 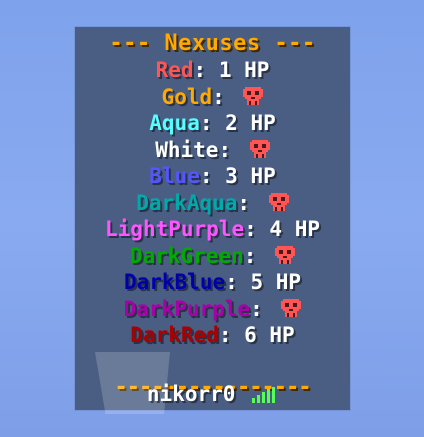 I want to click on team-name: Blue, so click(x=174, y=176).